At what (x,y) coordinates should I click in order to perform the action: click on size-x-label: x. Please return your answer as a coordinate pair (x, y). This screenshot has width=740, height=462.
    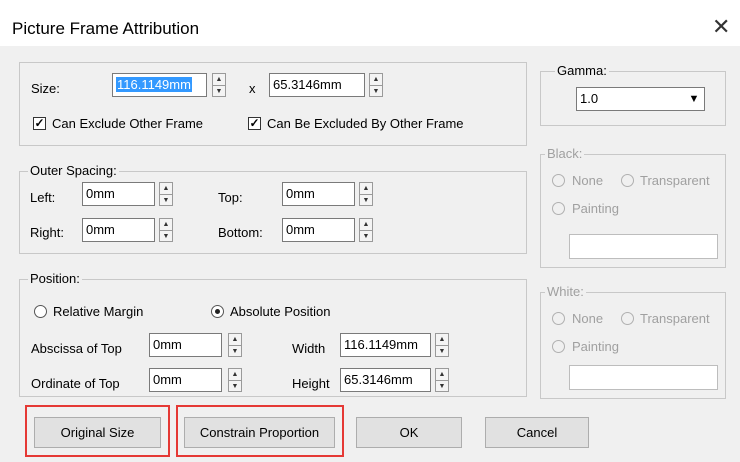
    Looking at the image, I should click on (252, 88).